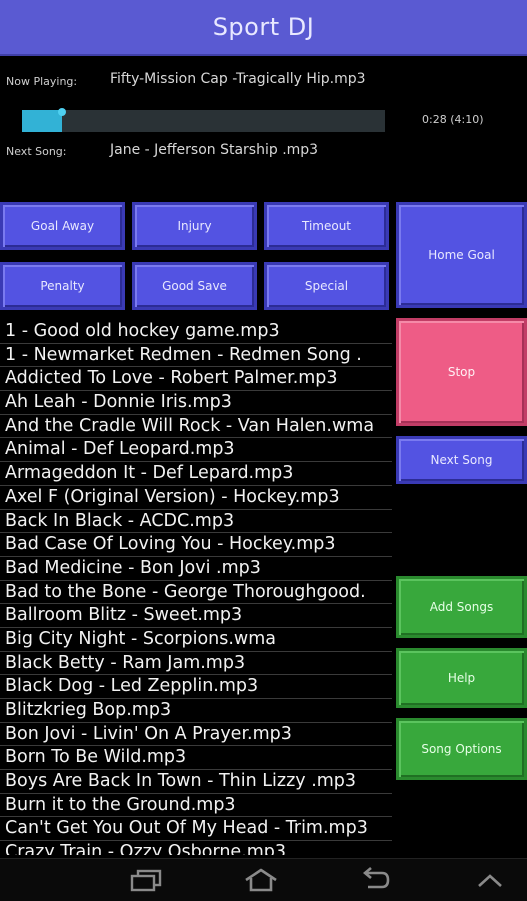 The image size is (527, 901). What do you see at coordinates (196, 640) in the screenshot?
I see `song-list-item: Big City Night - Scorpions.wma` at bounding box center [196, 640].